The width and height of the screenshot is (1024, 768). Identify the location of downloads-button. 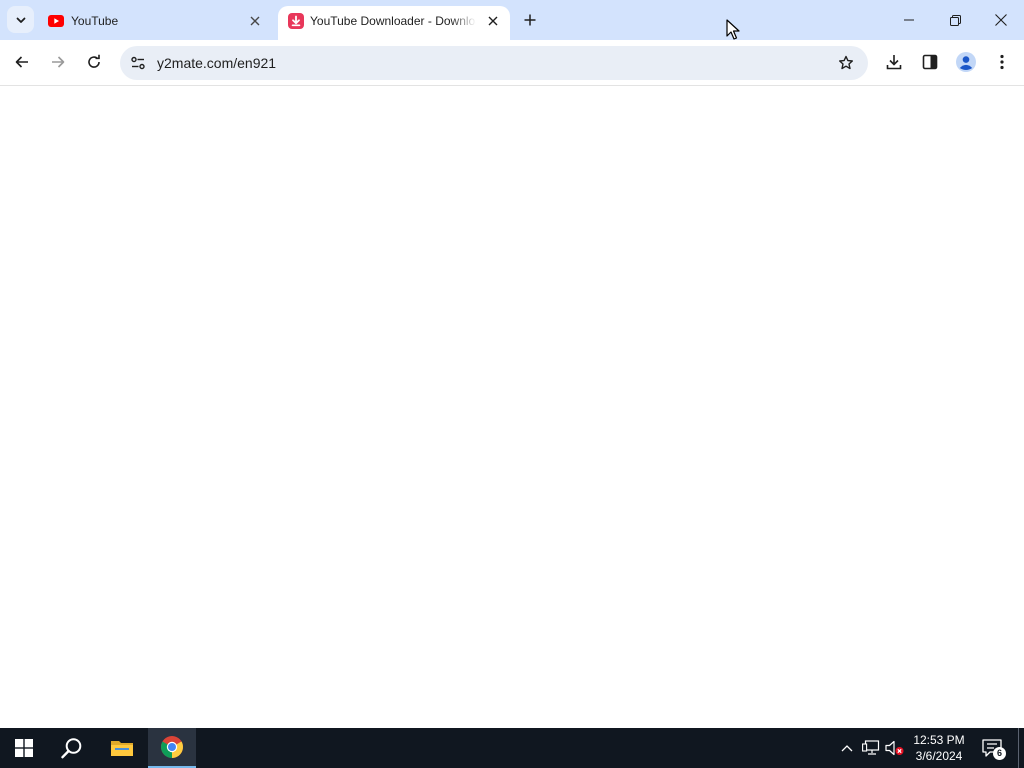
(894, 62).